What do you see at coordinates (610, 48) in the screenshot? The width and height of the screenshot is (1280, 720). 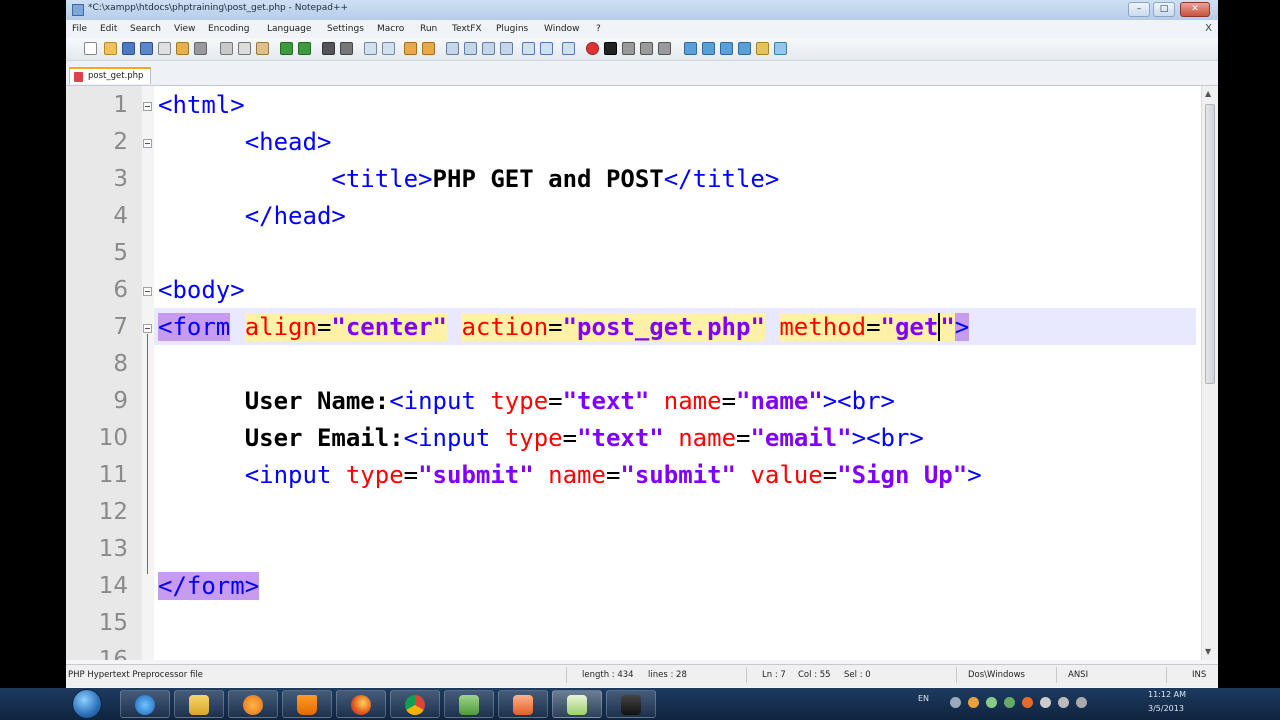 I see `stop-recording-icon` at bounding box center [610, 48].